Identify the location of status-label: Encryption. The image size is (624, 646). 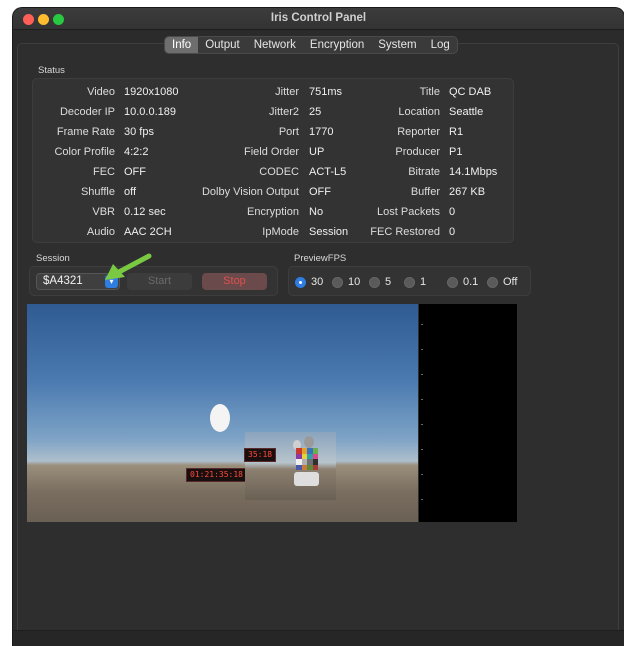
(273, 212).